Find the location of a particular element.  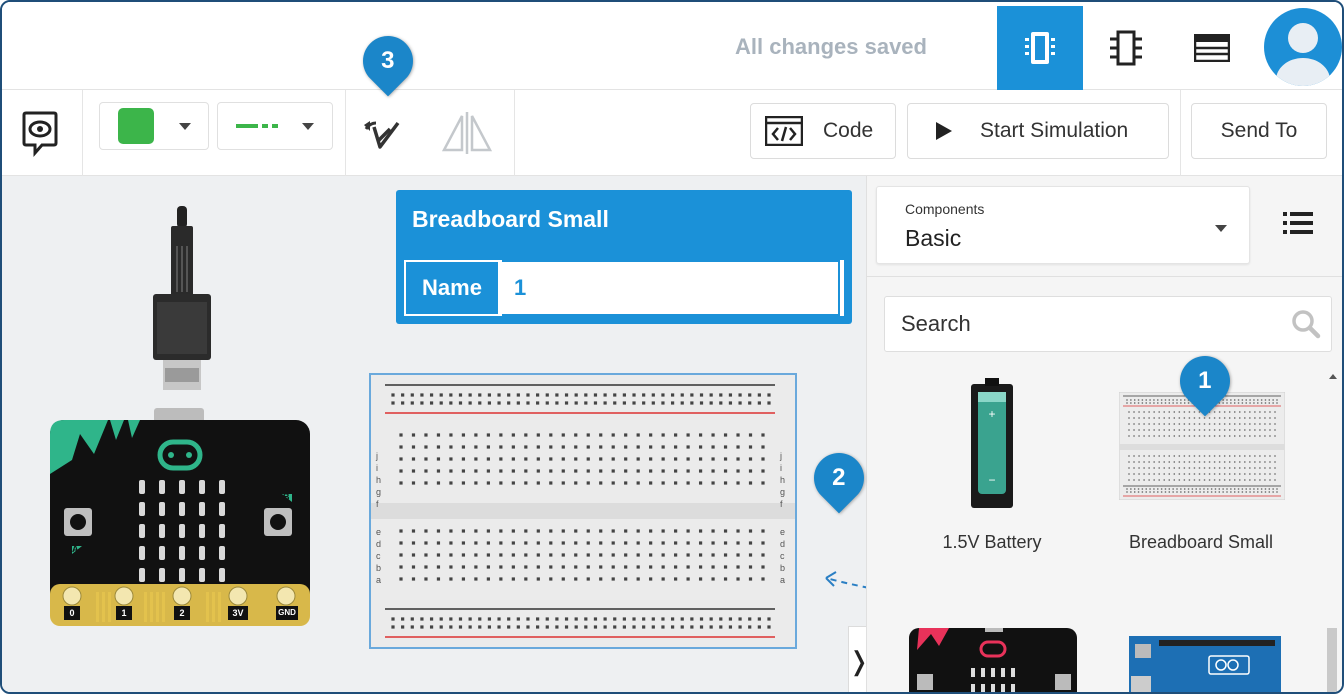

pin-label-0: 0 is located at coordinates (72, 613).